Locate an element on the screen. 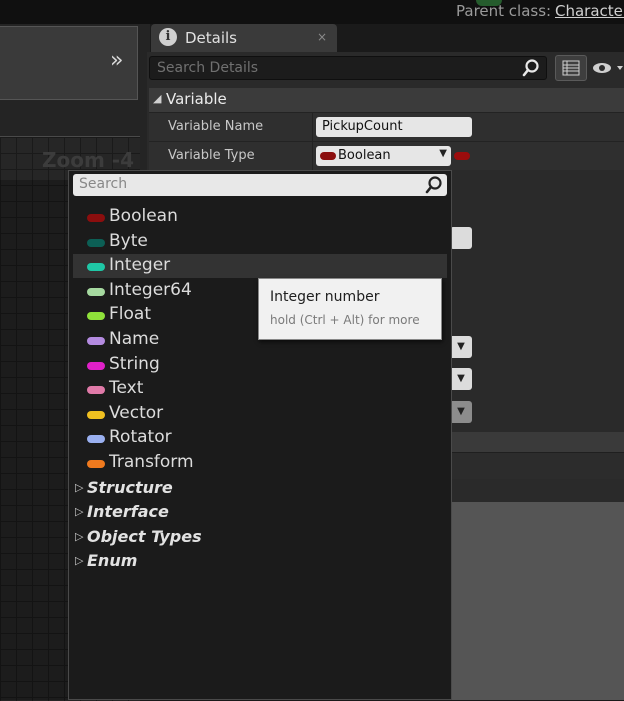  tooltip-hint: hold (Ctrl + Alt) for more is located at coordinates (345, 320).